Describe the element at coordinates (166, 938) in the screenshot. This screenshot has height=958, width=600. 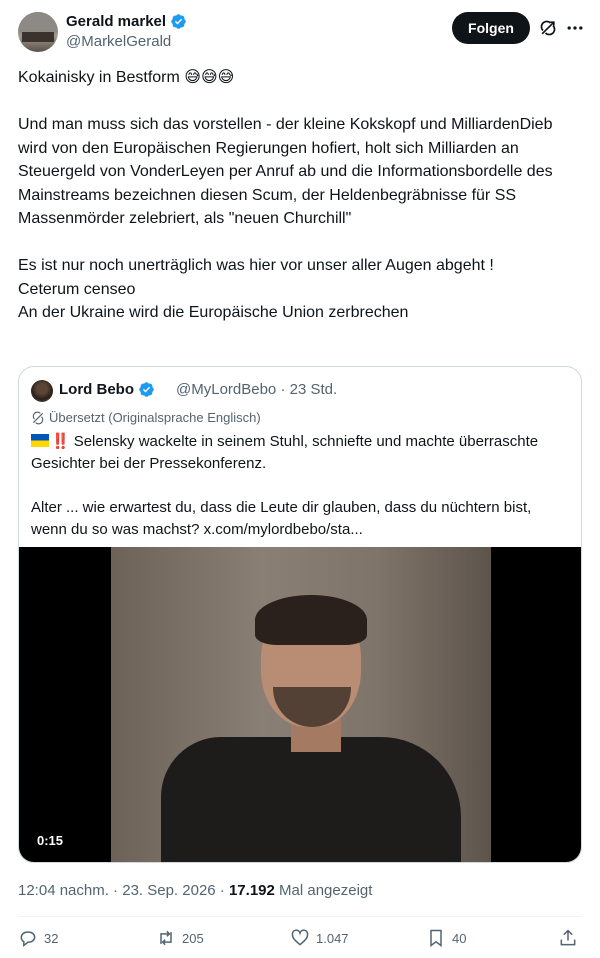
I see `repost-icon` at that location.